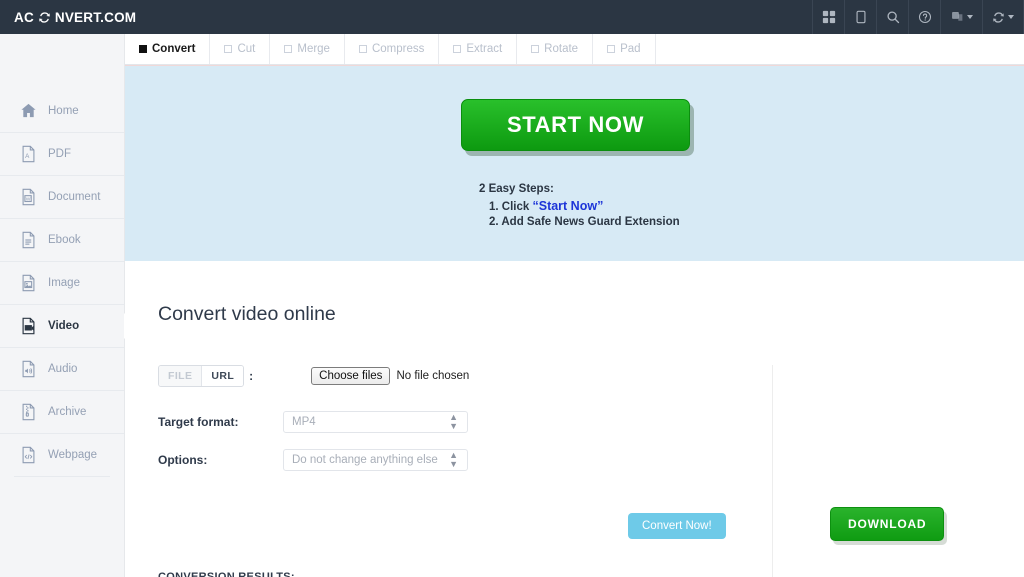  Describe the element at coordinates (630, 49) in the screenshot. I see `tab-label: Pad` at that location.